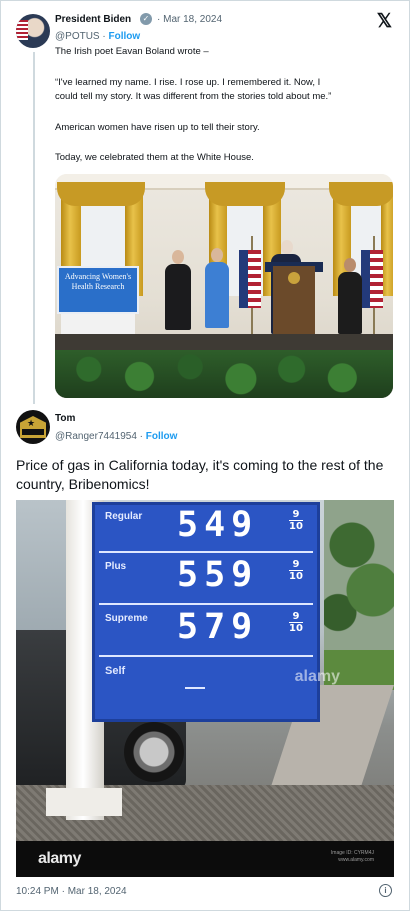 The width and height of the screenshot is (410, 911). Describe the element at coordinates (384, 21) in the screenshot. I see `x-logo-icon: 𝕏` at that location.